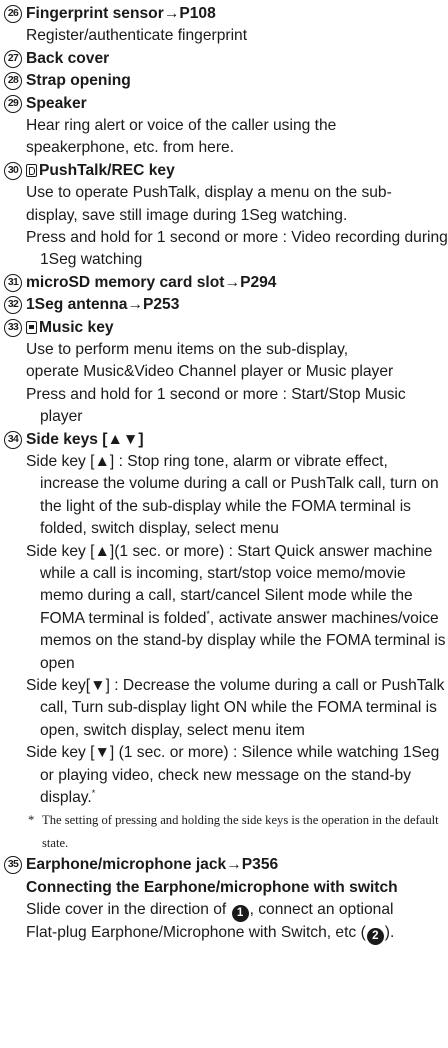  What do you see at coordinates (93, 792) in the screenshot?
I see `footnote-mark: *` at bounding box center [93, 792].